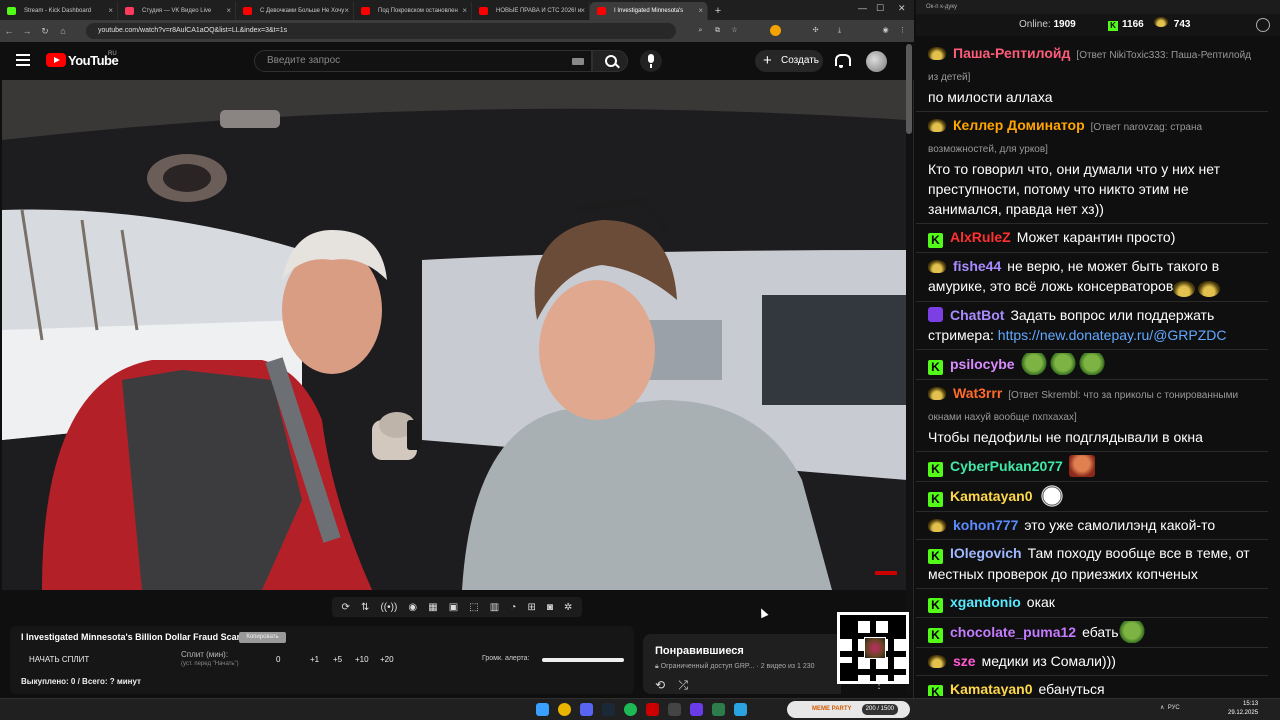 Image resolution: width=1280 pixels, height=720 pixels. Describe the element at coordinates (583, 660) in the screenshot. I see `alert-volume-slider` at that location.